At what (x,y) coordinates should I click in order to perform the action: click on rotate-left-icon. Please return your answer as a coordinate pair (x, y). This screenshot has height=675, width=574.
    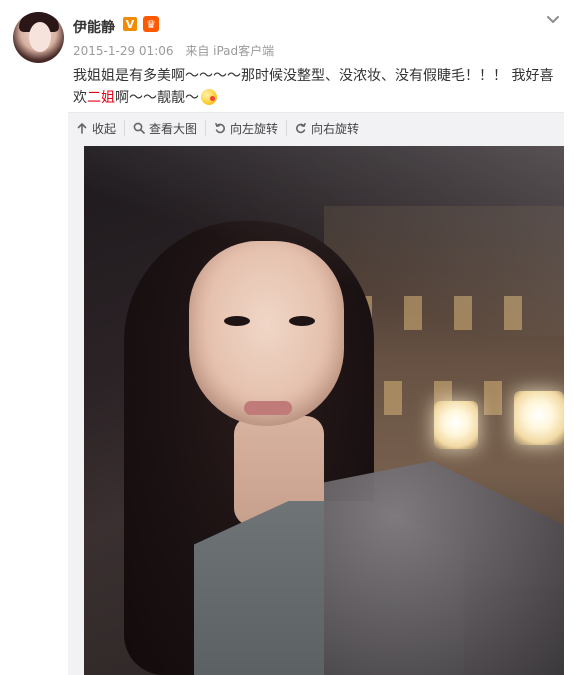
    Looking at the image, I should click on (220, 128).